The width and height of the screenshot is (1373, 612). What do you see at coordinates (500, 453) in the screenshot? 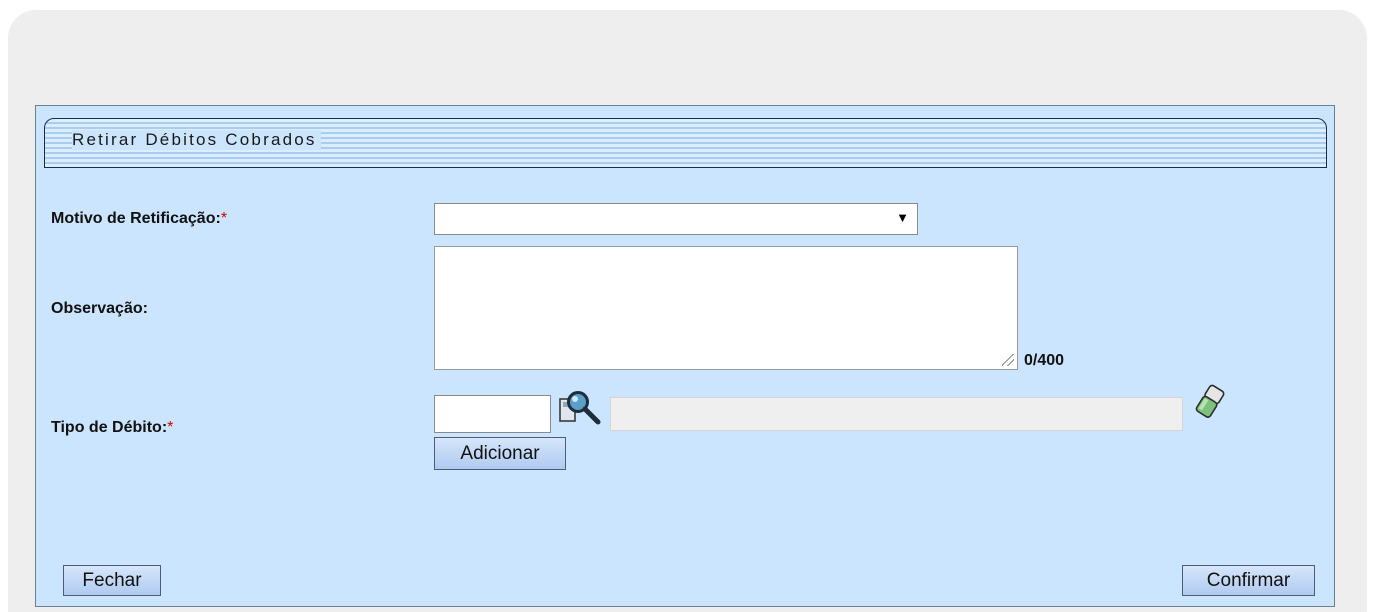
I see `add-button: Adicionar` at bounding box center [500, 453].